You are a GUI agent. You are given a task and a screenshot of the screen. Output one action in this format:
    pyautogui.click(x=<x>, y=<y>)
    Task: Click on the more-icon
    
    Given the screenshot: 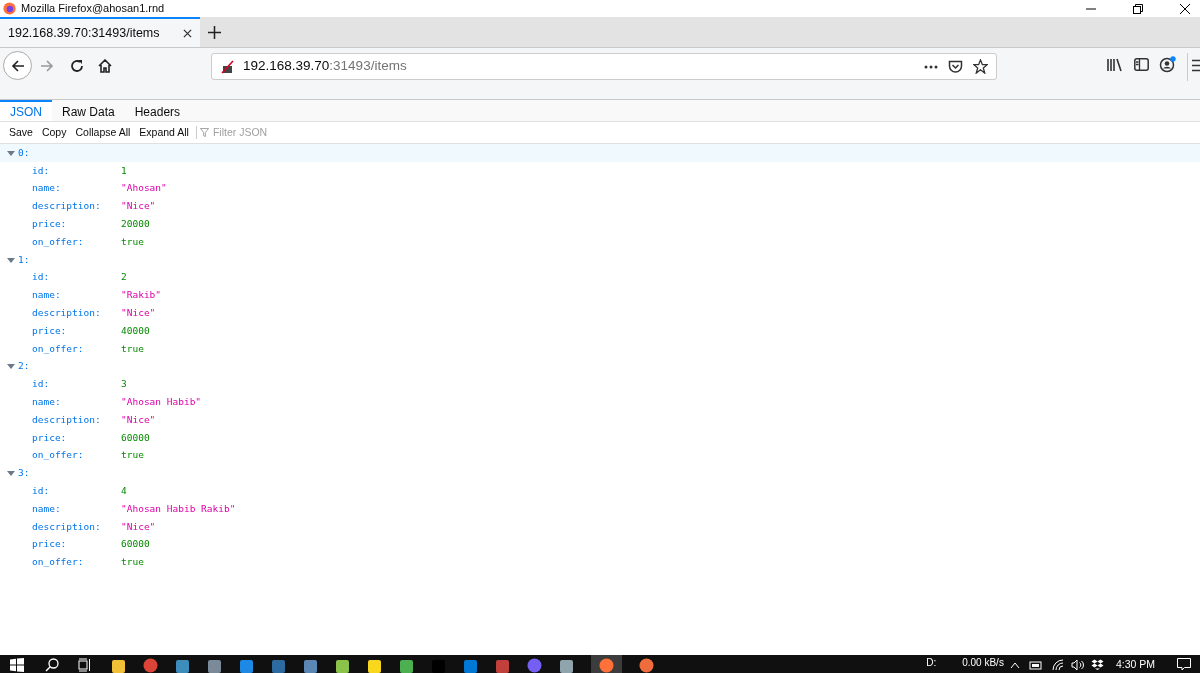 What is the action you would take?
    pyautogui.click(x=931, y=66)
    